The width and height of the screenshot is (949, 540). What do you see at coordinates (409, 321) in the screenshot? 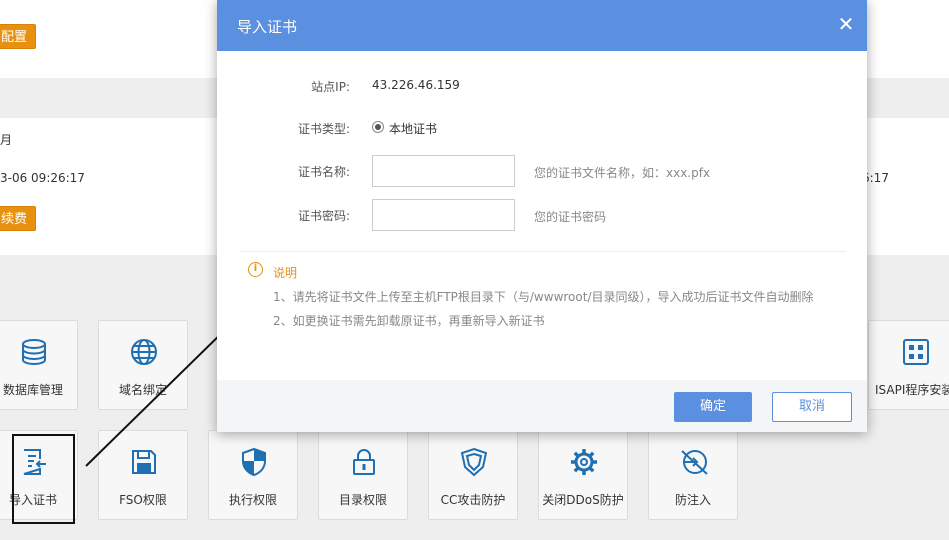
I see `note-line: 2、如更换证书需先卸载原证书，再重新导入新证书` at bounding box center [409, 321].